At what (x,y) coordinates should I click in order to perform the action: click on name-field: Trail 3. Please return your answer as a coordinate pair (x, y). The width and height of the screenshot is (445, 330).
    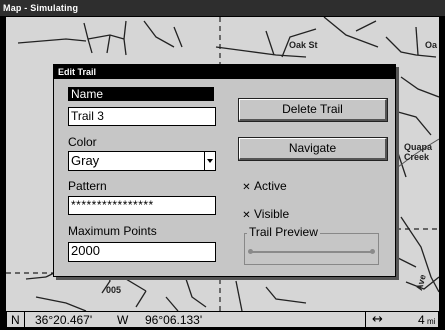
    Looking at the image, I should click on (142, 116).